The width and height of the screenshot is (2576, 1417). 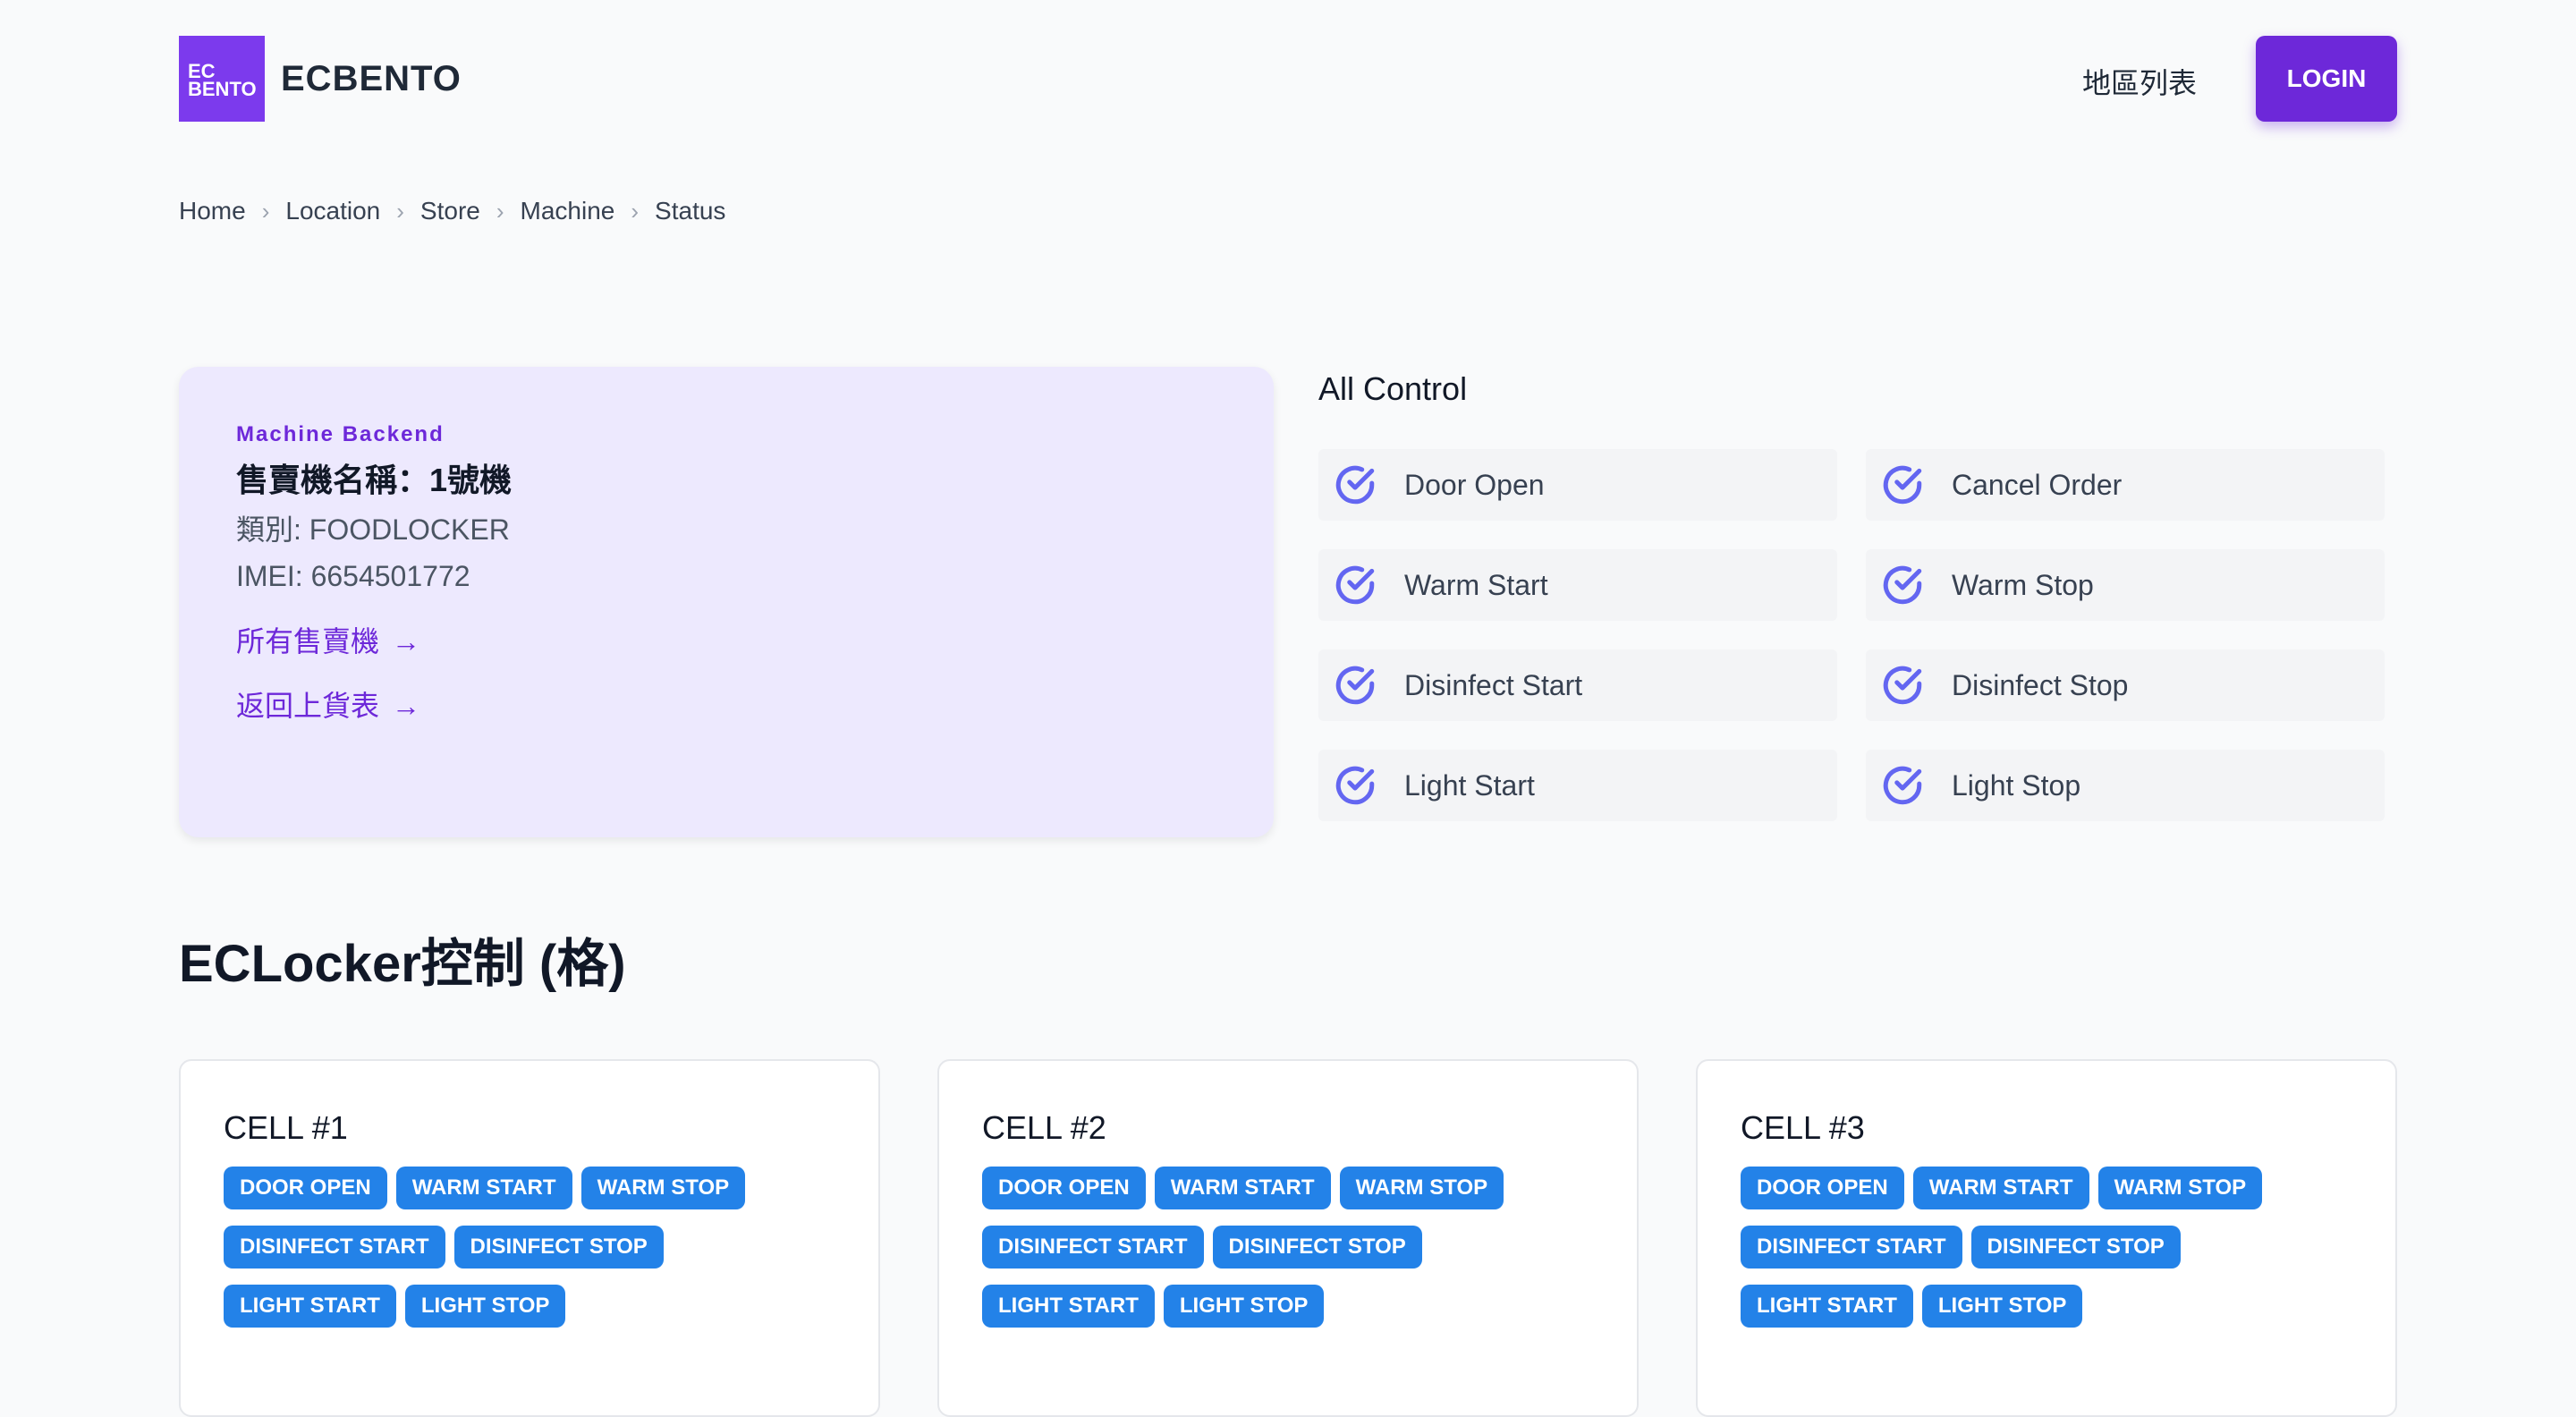 I want to click on light-start-button: Light Start, so click(x=1577, y=785).